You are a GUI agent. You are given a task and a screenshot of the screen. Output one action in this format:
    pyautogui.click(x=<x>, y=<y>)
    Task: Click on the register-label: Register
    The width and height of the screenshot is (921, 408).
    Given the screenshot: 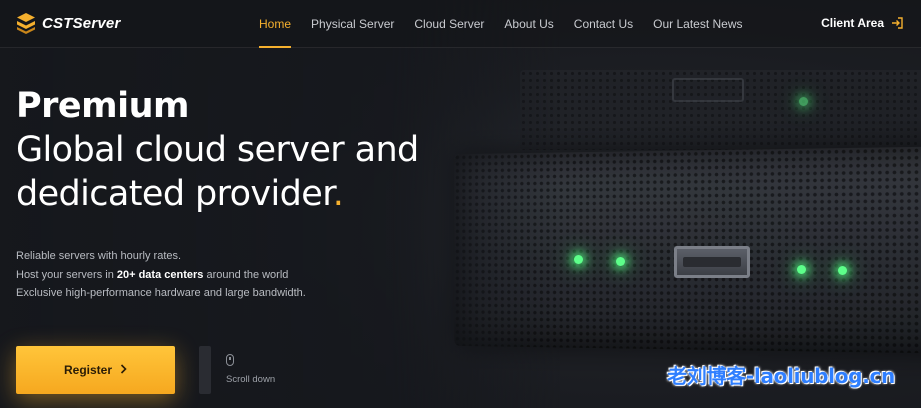 What is the action you would take?
    pyautogui.click(x=88, y=370)
    